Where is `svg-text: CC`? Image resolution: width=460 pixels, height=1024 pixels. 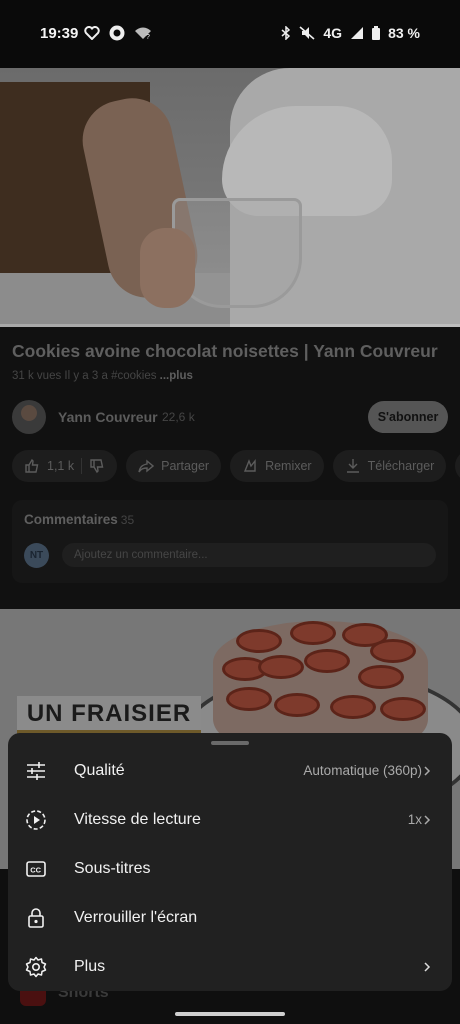 svg-text: CC is located at coordinates (35, 869).